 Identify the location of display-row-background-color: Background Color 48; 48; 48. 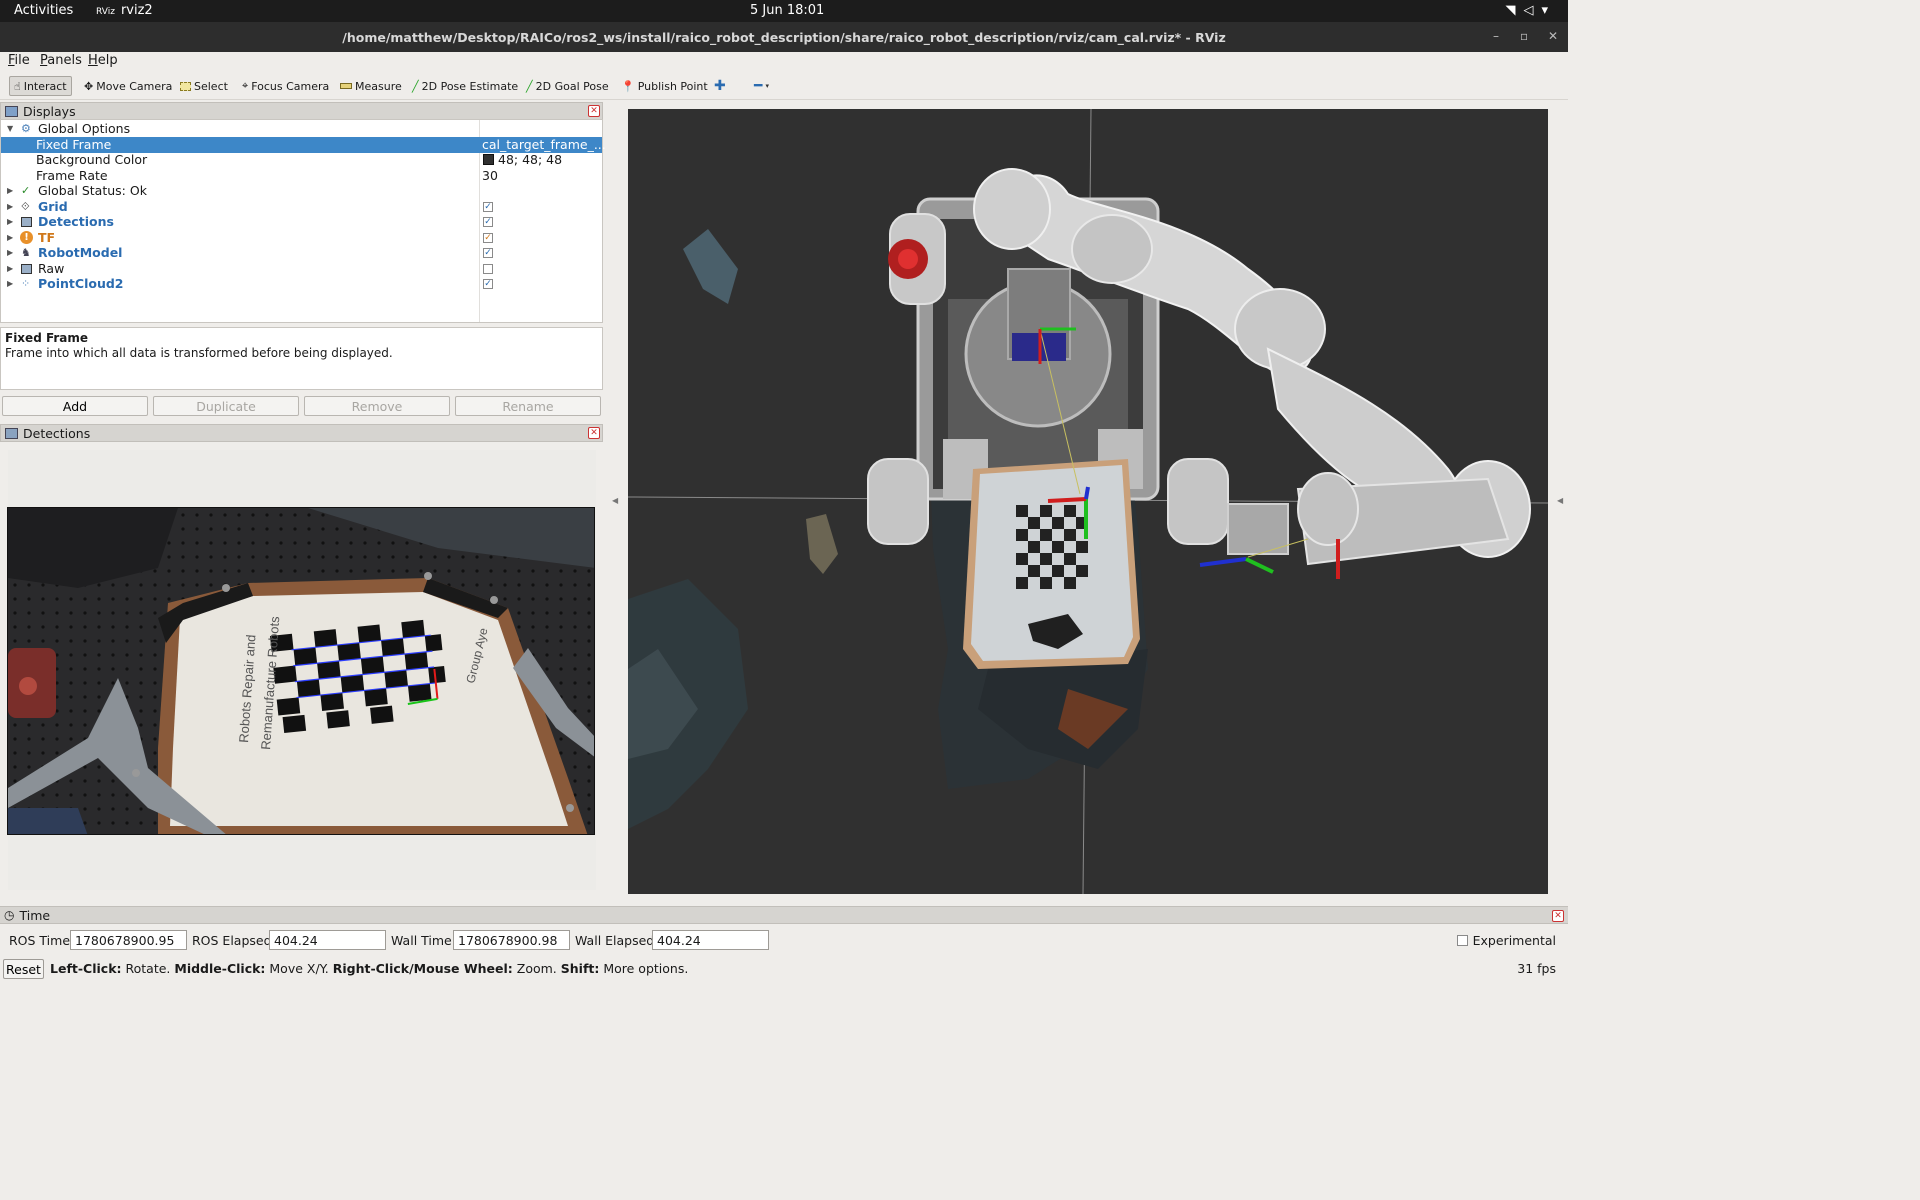
(301, 160).